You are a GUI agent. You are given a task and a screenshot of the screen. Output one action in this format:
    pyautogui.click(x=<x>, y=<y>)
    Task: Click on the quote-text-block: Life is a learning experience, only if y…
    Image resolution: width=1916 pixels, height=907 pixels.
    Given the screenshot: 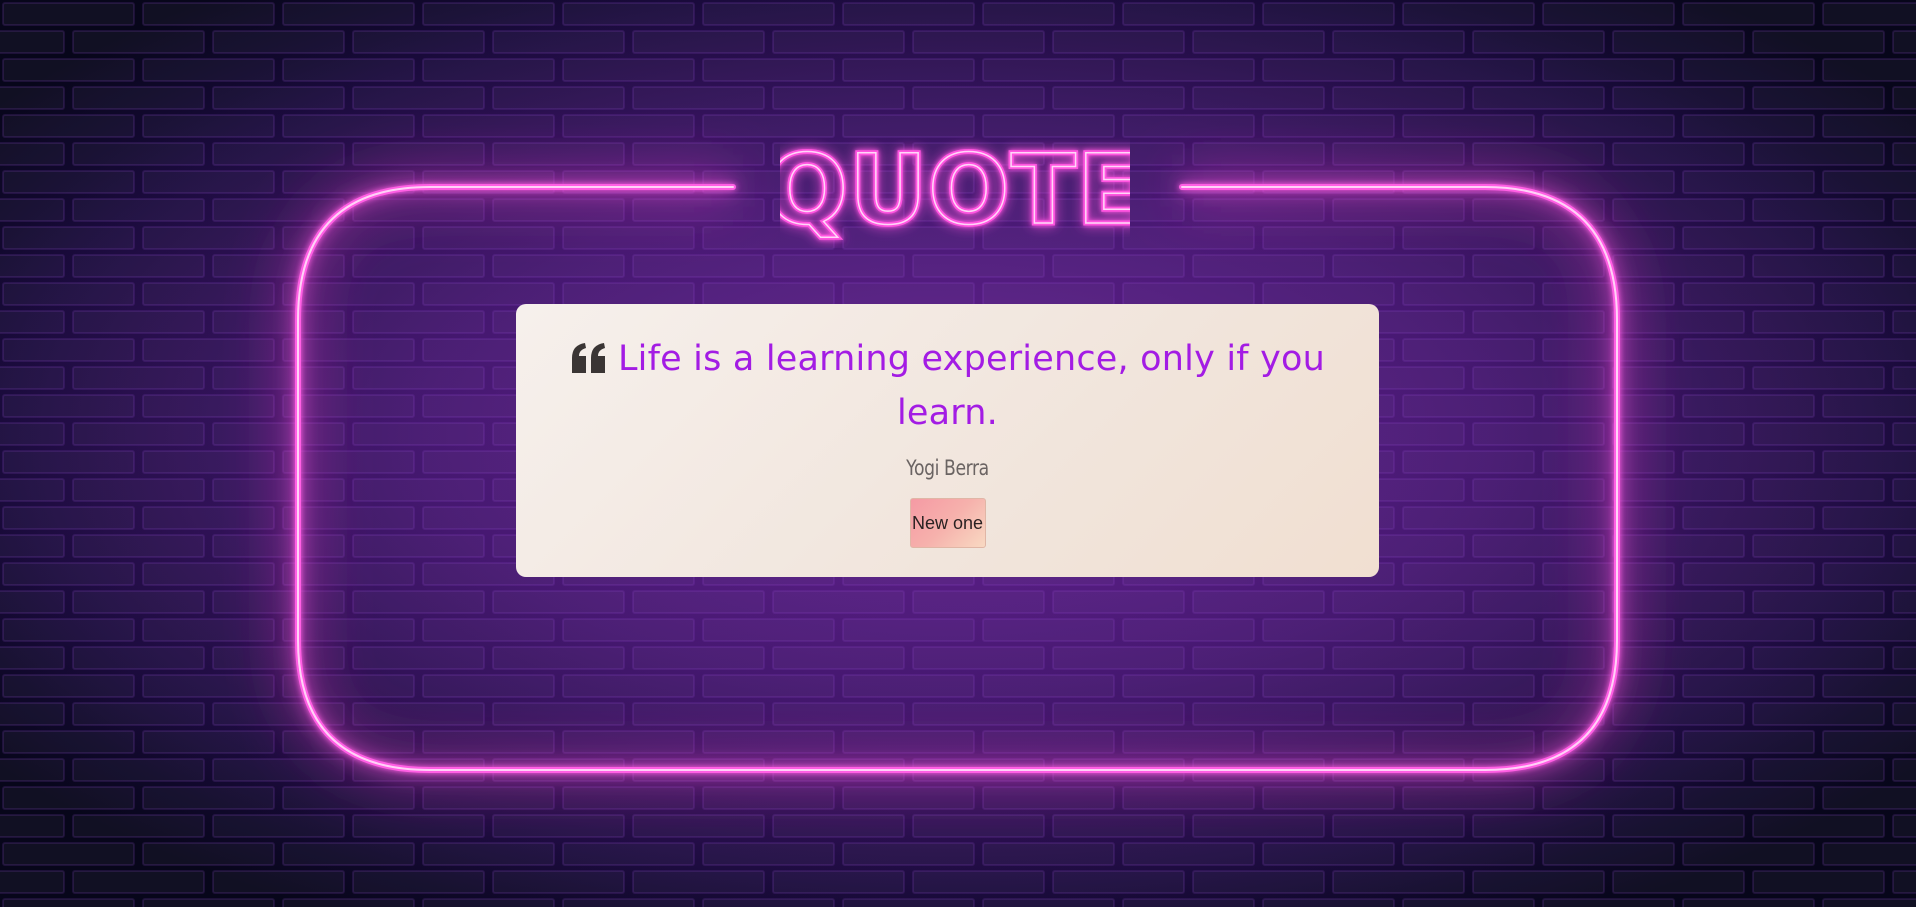 What is the action you would take?
    pyautogui.click(x=948, y=386)
    